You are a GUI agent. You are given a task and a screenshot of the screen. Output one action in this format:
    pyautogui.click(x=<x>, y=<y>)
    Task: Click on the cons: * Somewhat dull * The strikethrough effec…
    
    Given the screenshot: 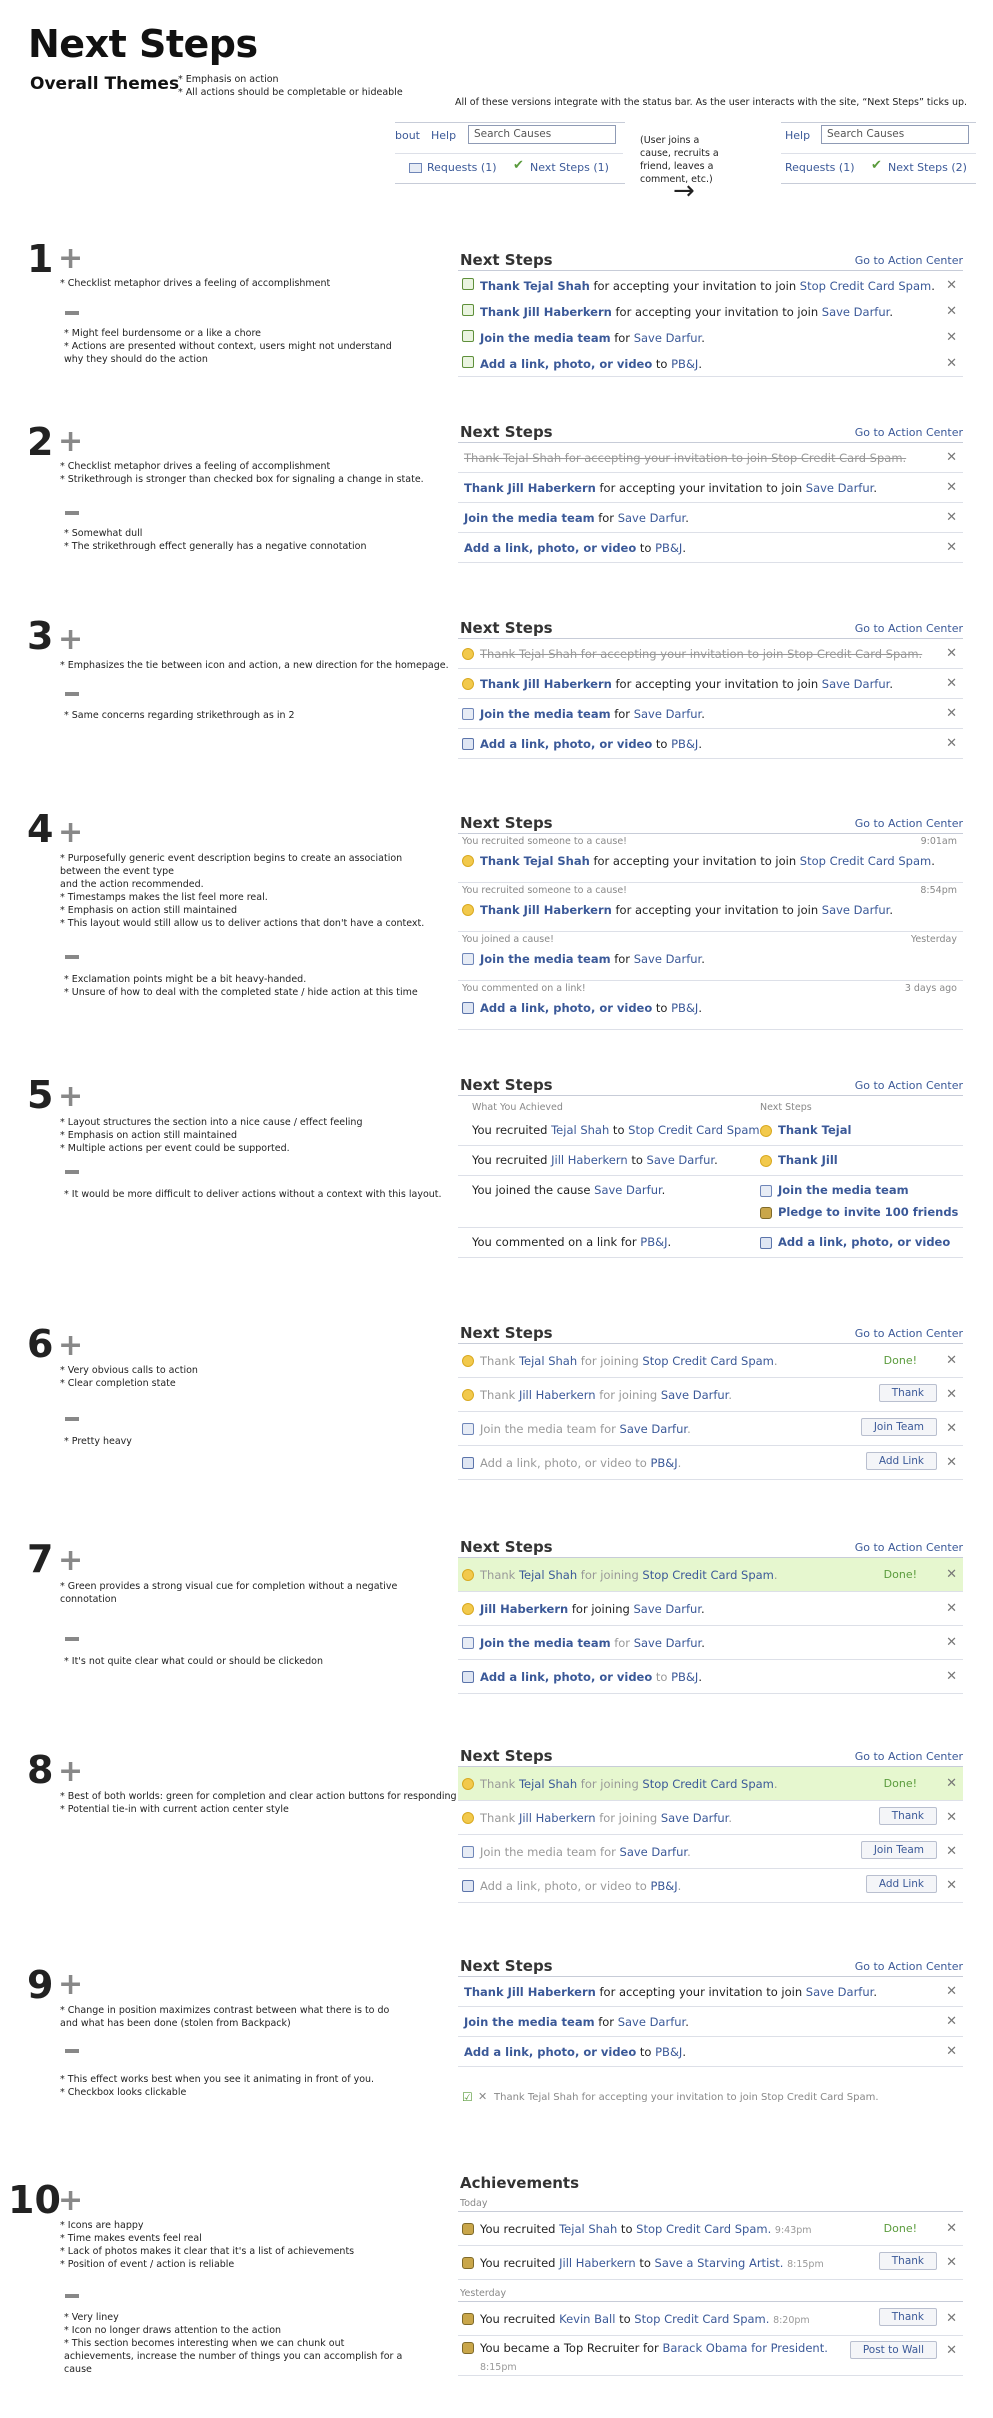 What is the action you would take?
    pyautogui.click(x=215, y=540)
    